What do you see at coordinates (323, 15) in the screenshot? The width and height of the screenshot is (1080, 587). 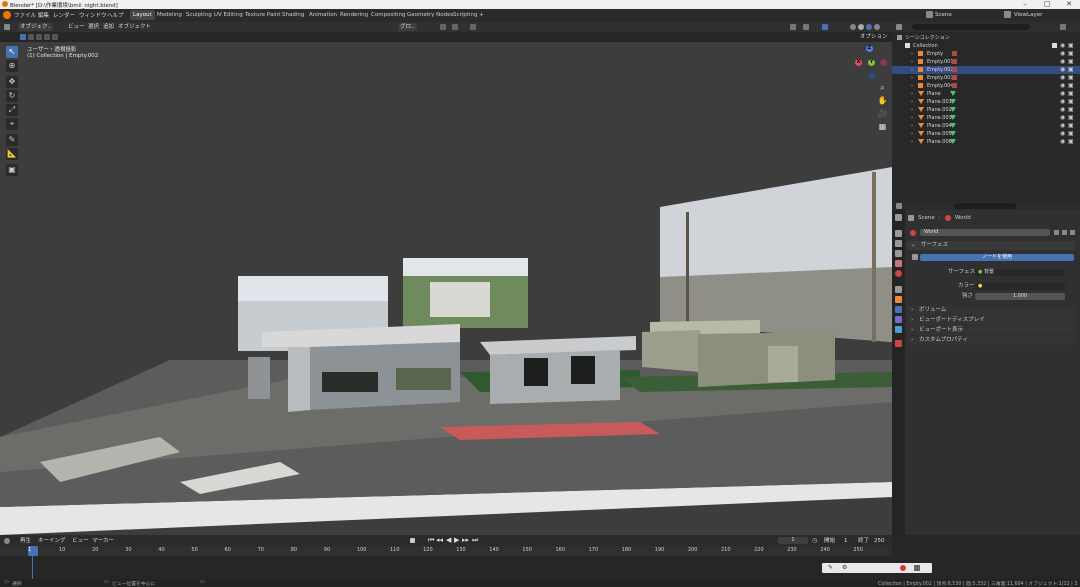 I see `tab-animation: Animation` at bounding box center [323, 15].